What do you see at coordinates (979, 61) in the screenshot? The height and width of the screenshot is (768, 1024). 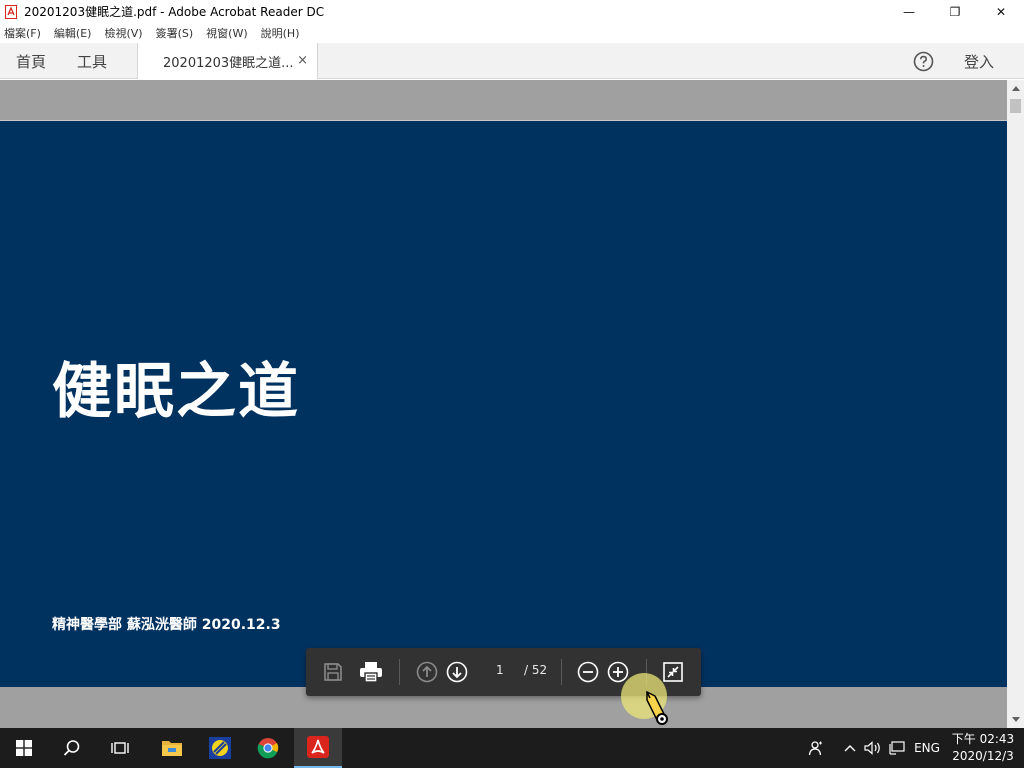 I see `signin-button: 登入` at bounding box center [979, 61].